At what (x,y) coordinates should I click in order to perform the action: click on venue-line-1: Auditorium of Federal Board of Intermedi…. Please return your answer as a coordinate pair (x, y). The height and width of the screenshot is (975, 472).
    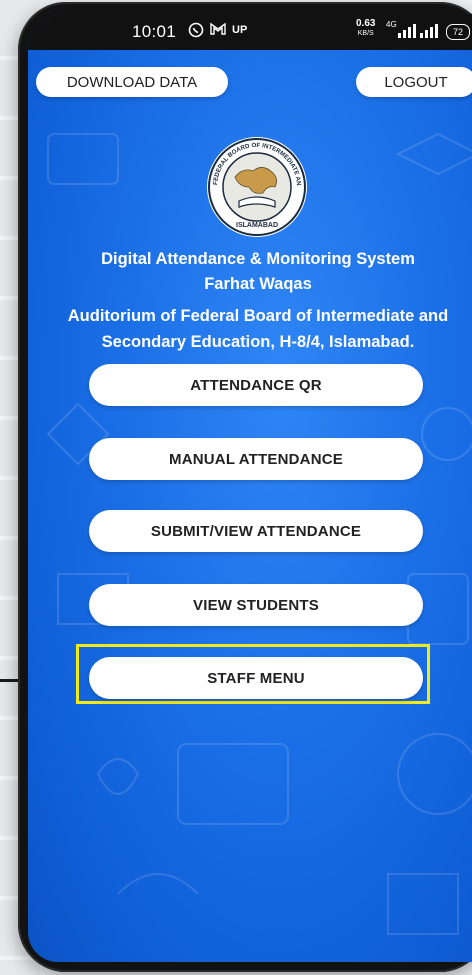
    Looking at the image, I should click on (258, 316).